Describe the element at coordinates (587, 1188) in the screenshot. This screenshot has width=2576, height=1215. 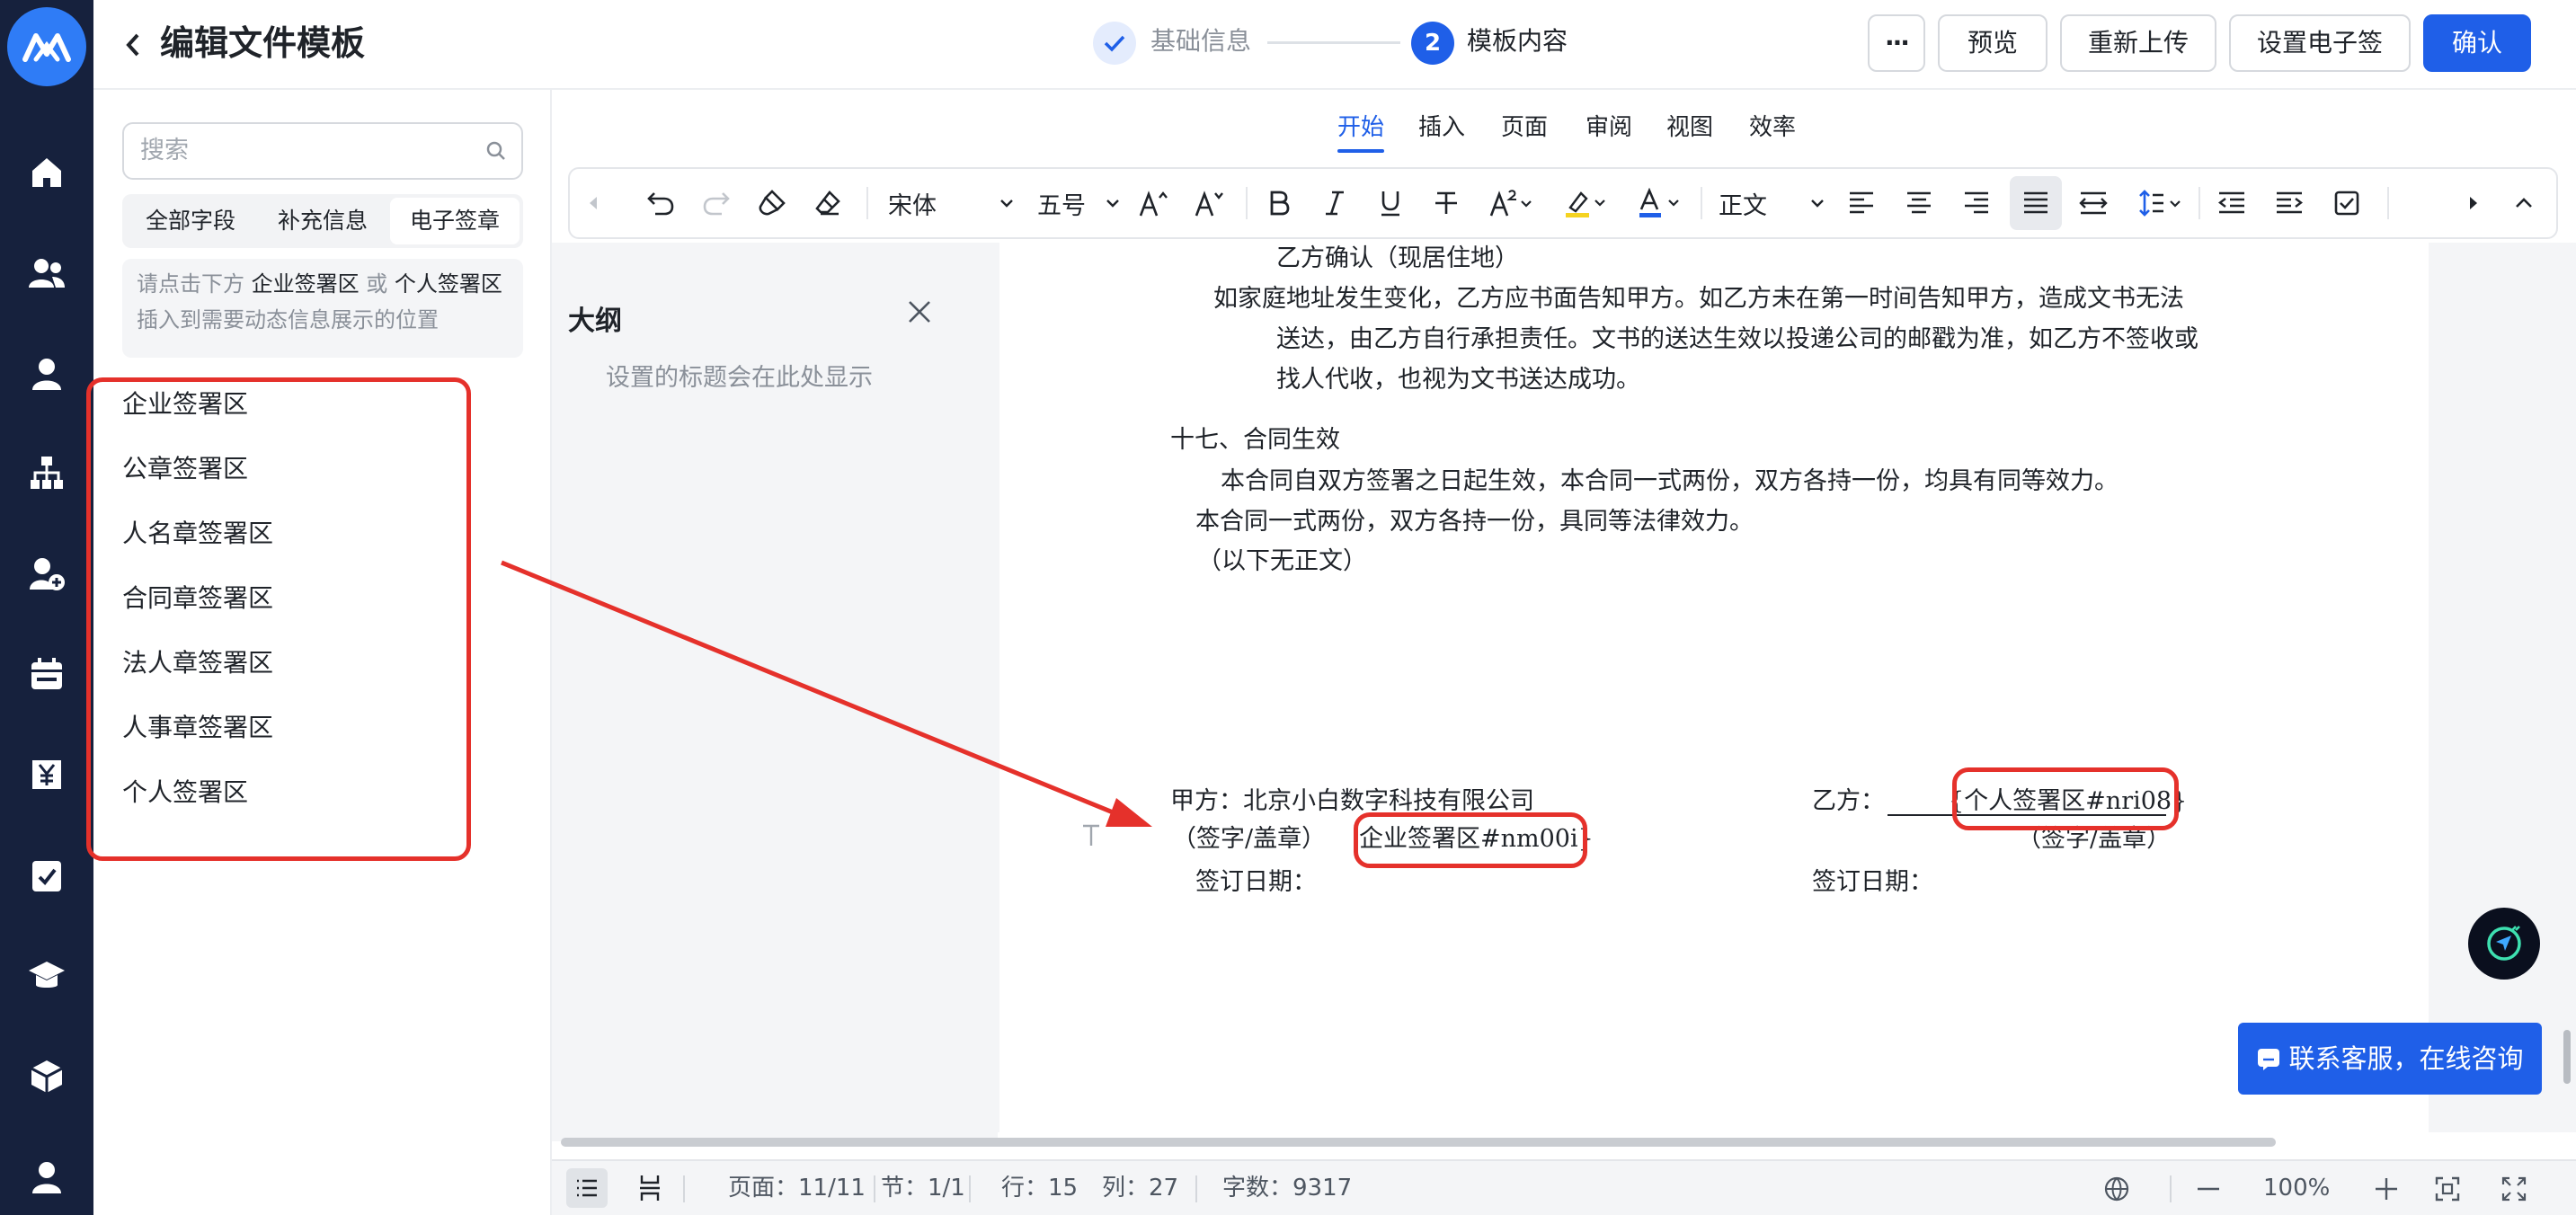
I see `outline-toggle-icon` at that location.